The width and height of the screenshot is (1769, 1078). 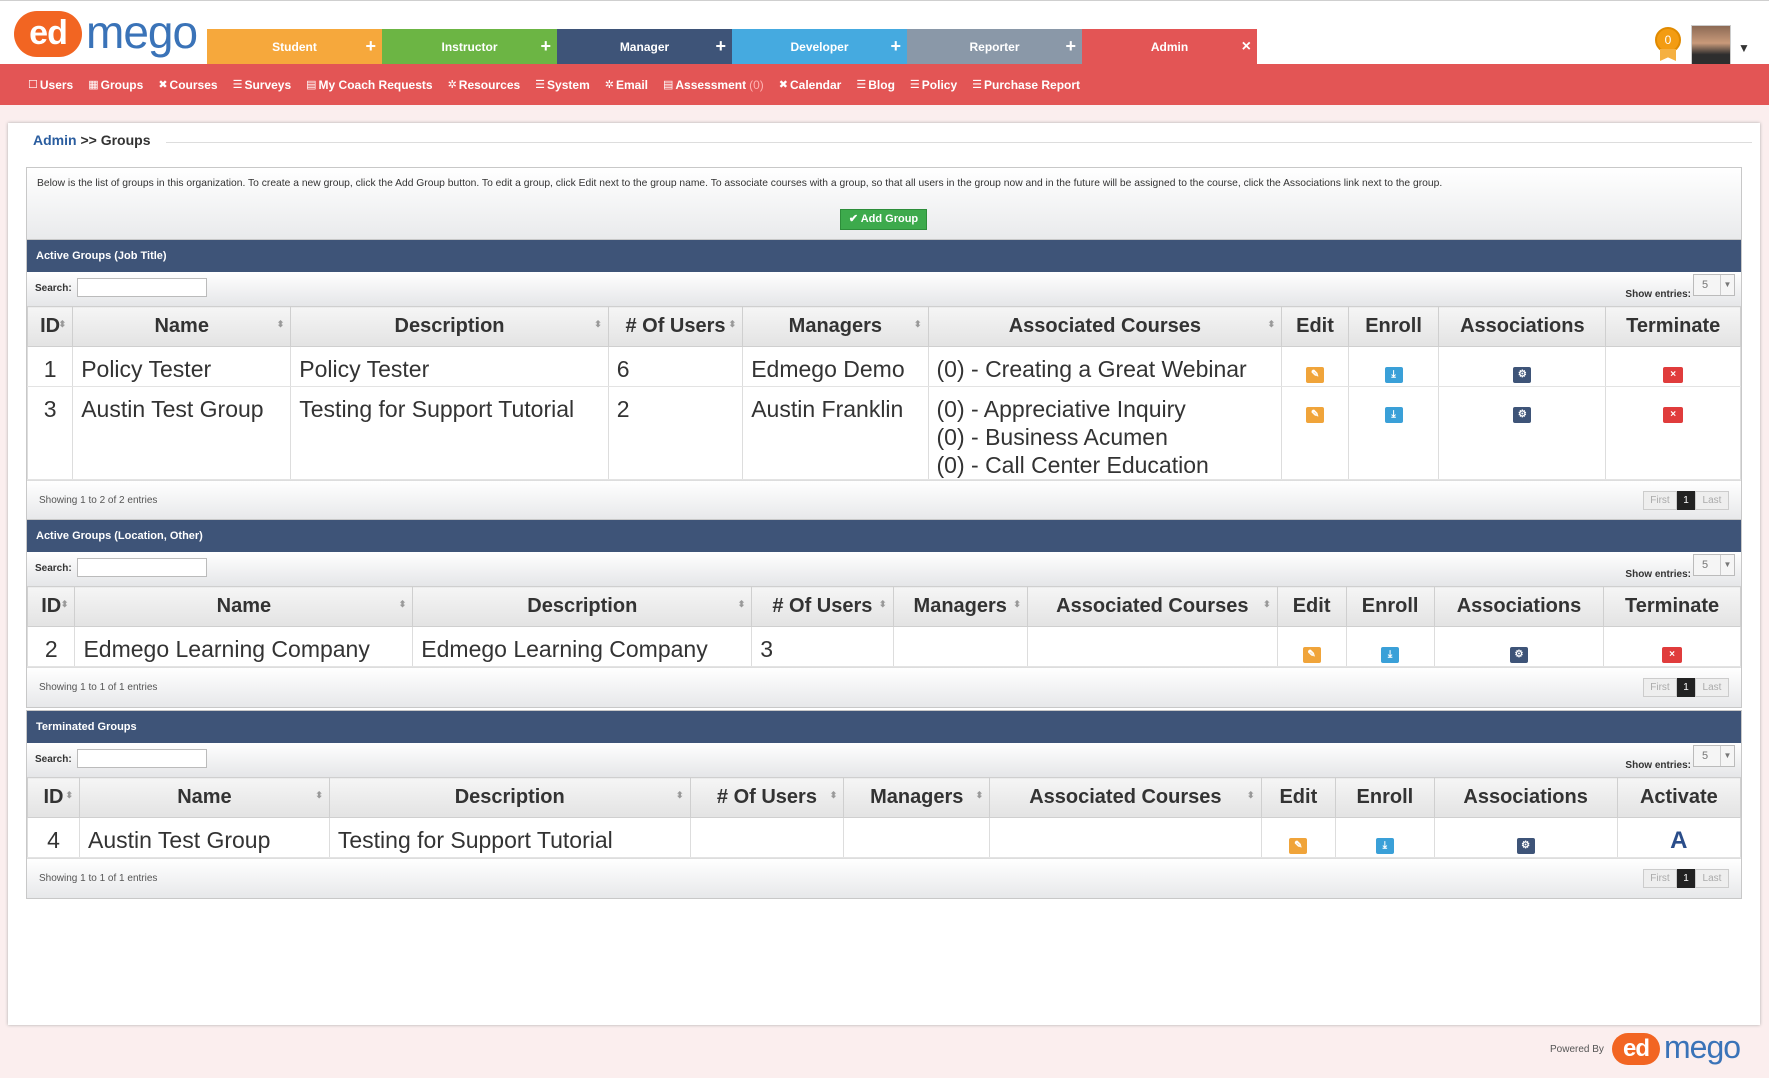 I want to click on avatar, so click(x=1711, y=45).